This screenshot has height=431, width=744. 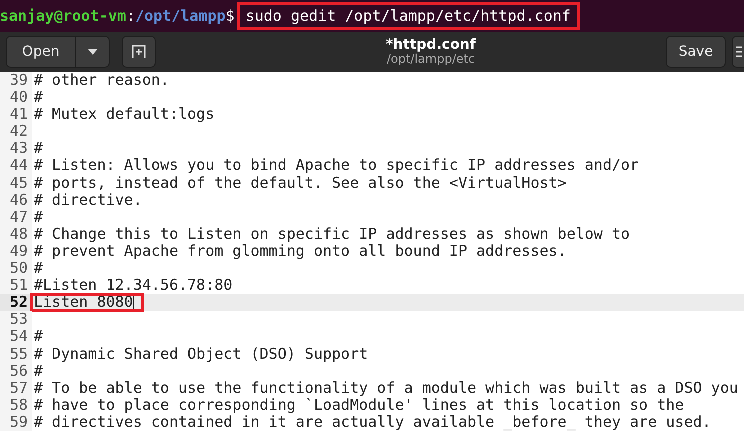 I want to click on line-number: 40, so click(x=16, y=97).